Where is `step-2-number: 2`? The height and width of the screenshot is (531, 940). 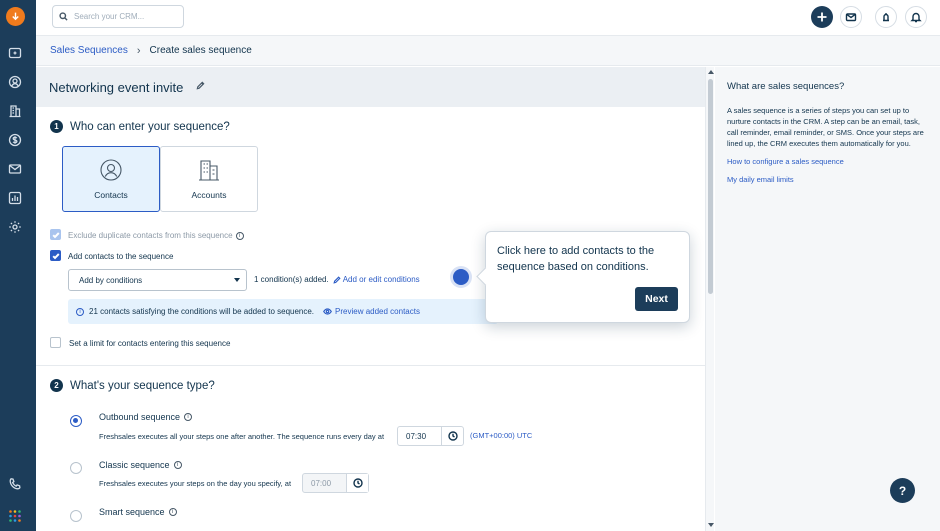
step-2-number: 2 is located at coordinates (56, 385).